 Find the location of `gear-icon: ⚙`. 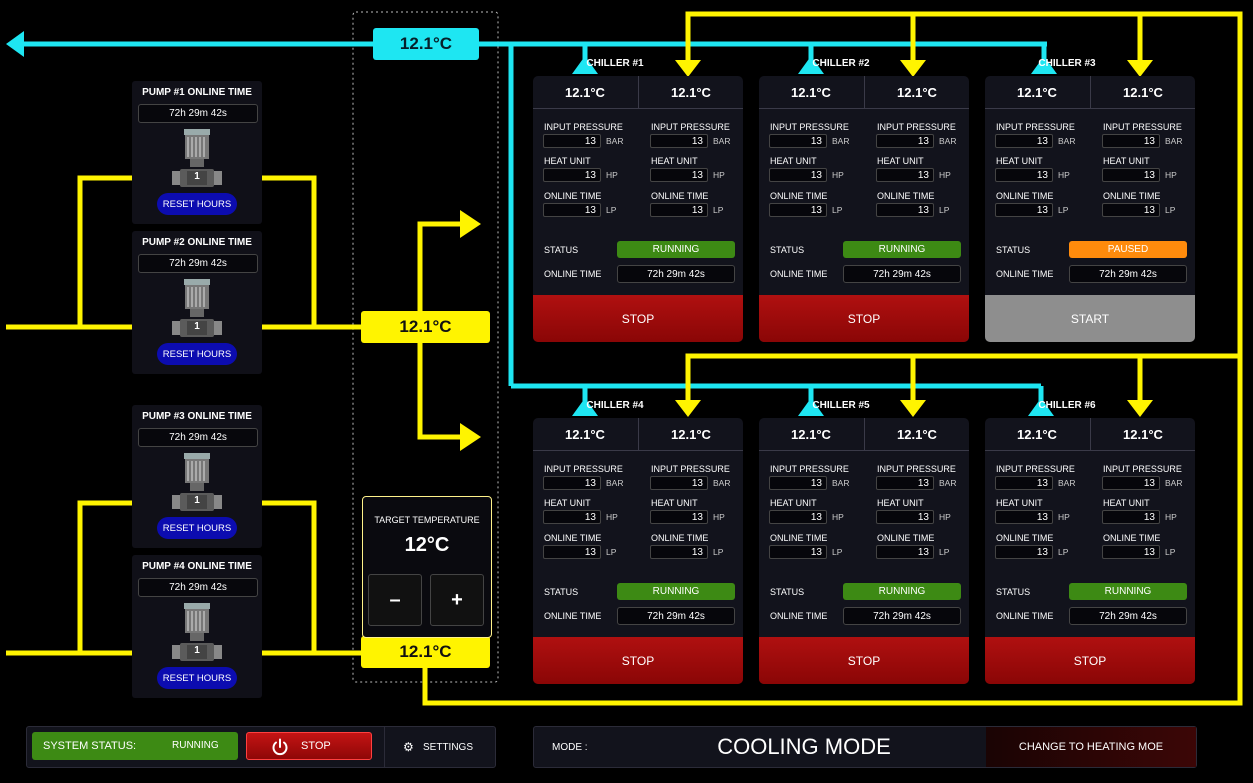

gear-icon: ⚙ is located at coordinates (408, 747).